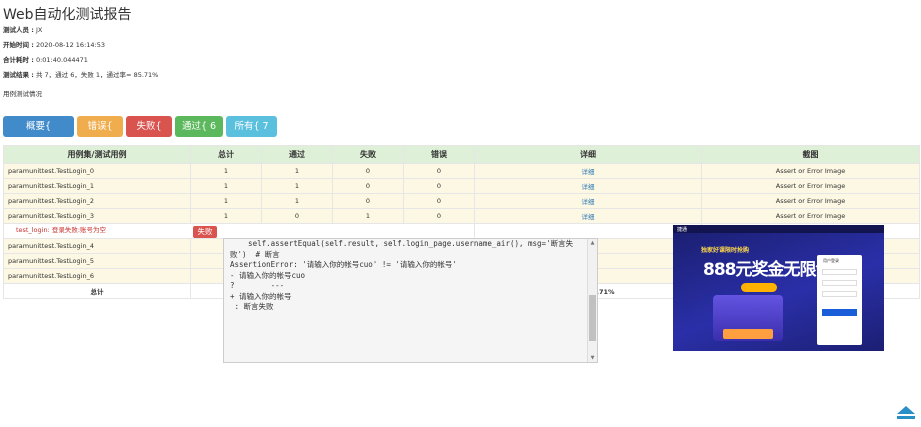  What do you see at coordinates (831, 260) in the screenshot?
I see `screenshot-login-title: 用户登录` at bounding box center [831, 260].